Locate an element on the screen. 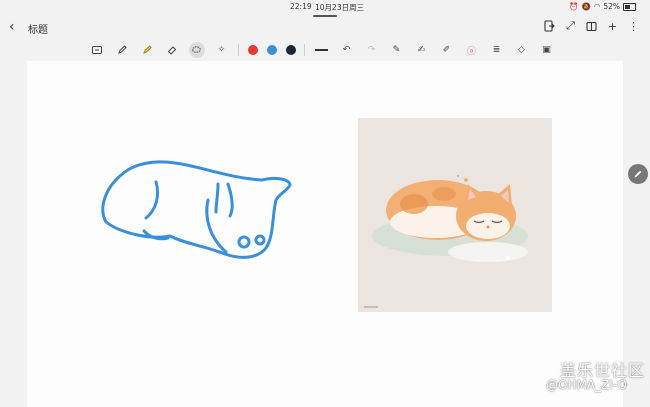  status-date: 10月23日周三 is located at coordinates (340, 7).